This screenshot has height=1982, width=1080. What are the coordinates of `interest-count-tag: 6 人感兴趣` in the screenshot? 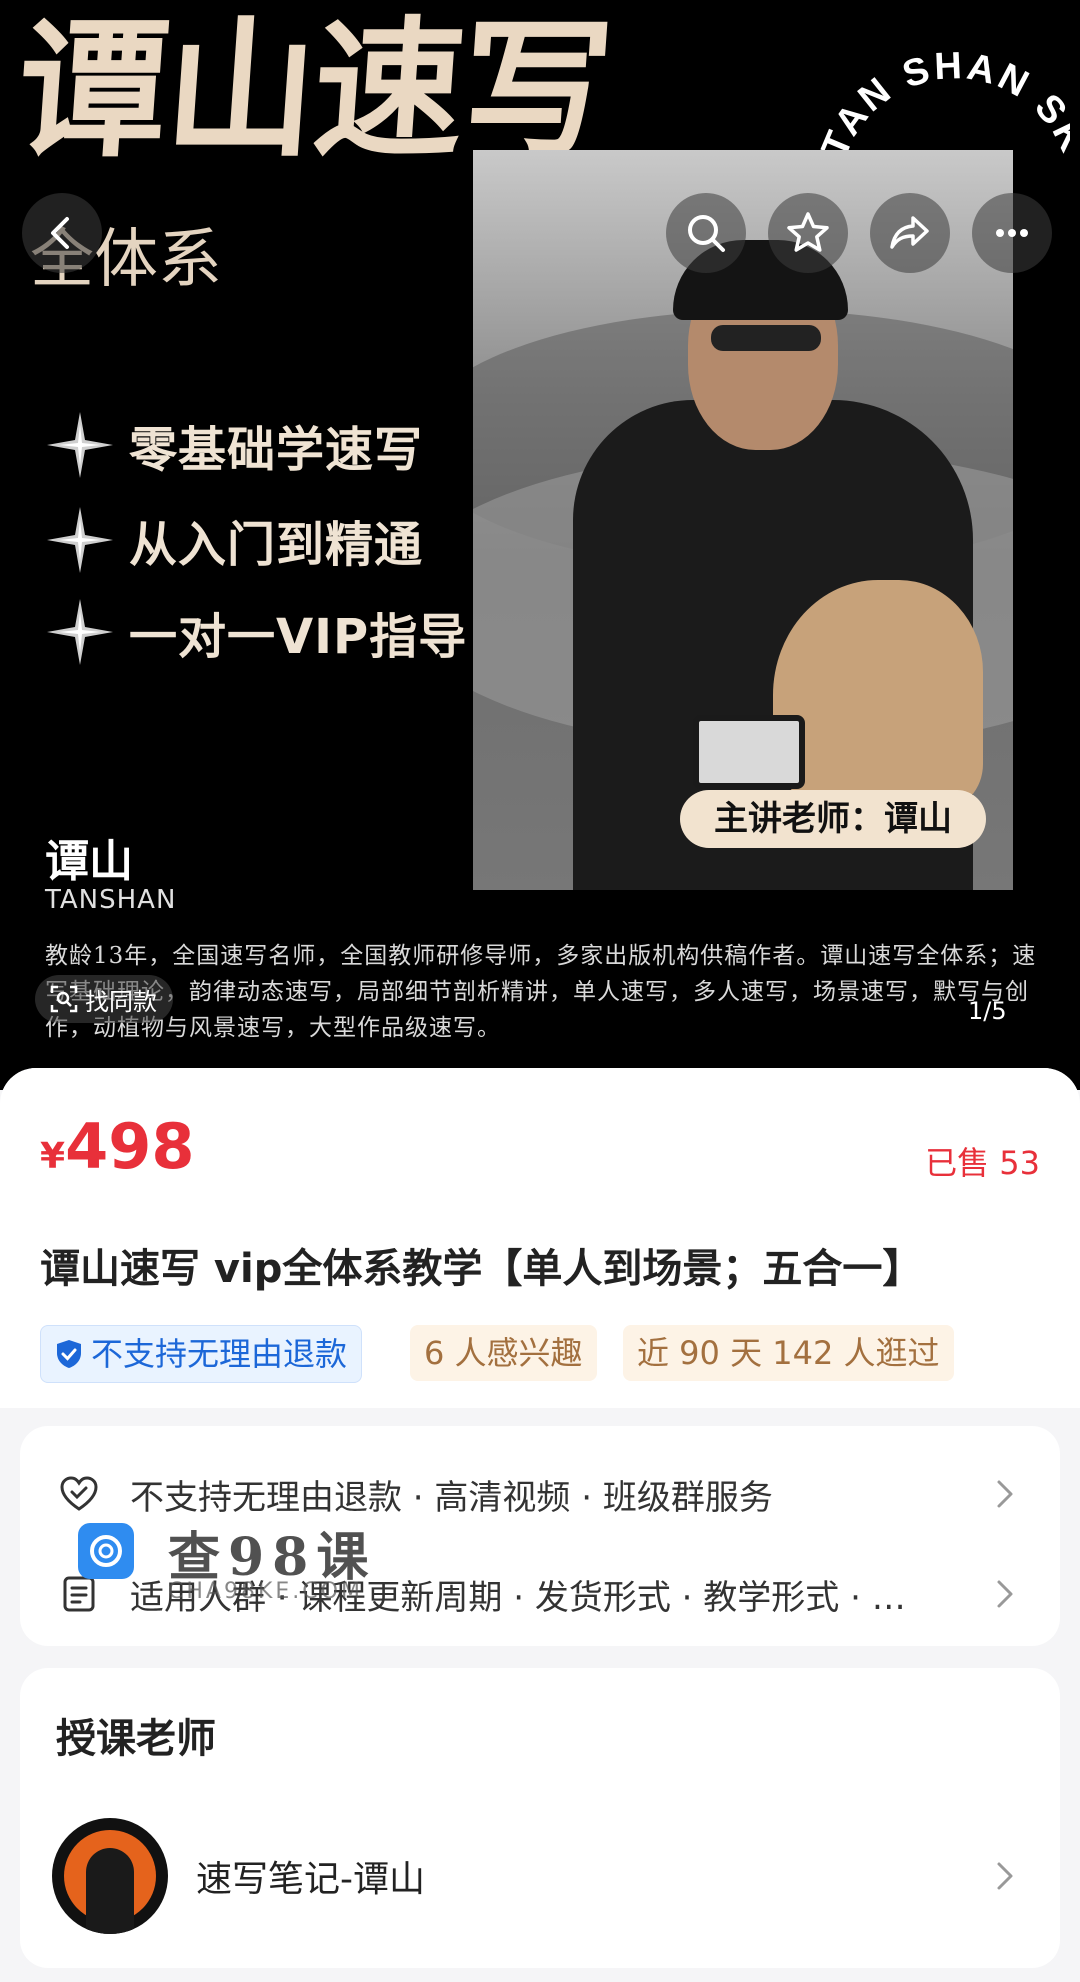 It's located at (503, 1353).